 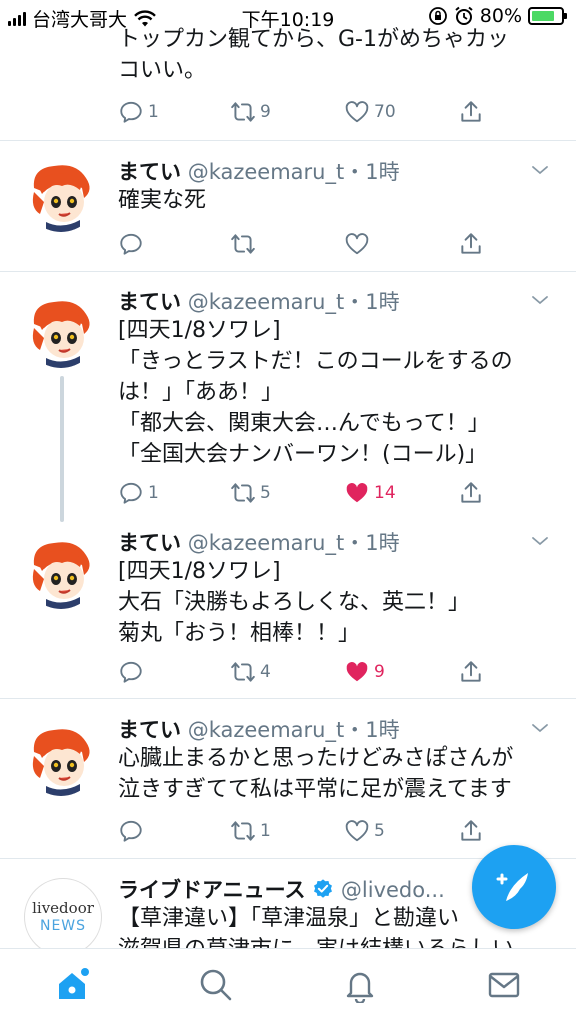 I want to click on retweet-button, so click(x=243, y=244).